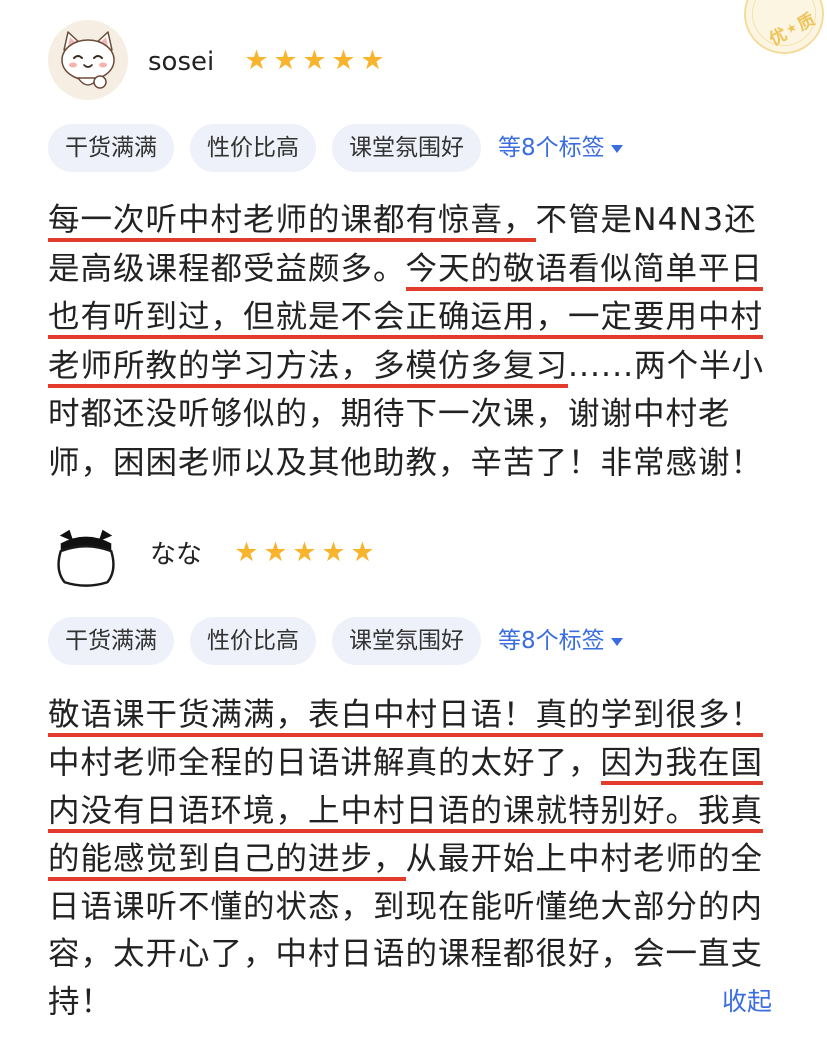  I want to click on review-text-line: 也有听到过，但就是不会正确运用，一定要用中村, so click(418, 317).